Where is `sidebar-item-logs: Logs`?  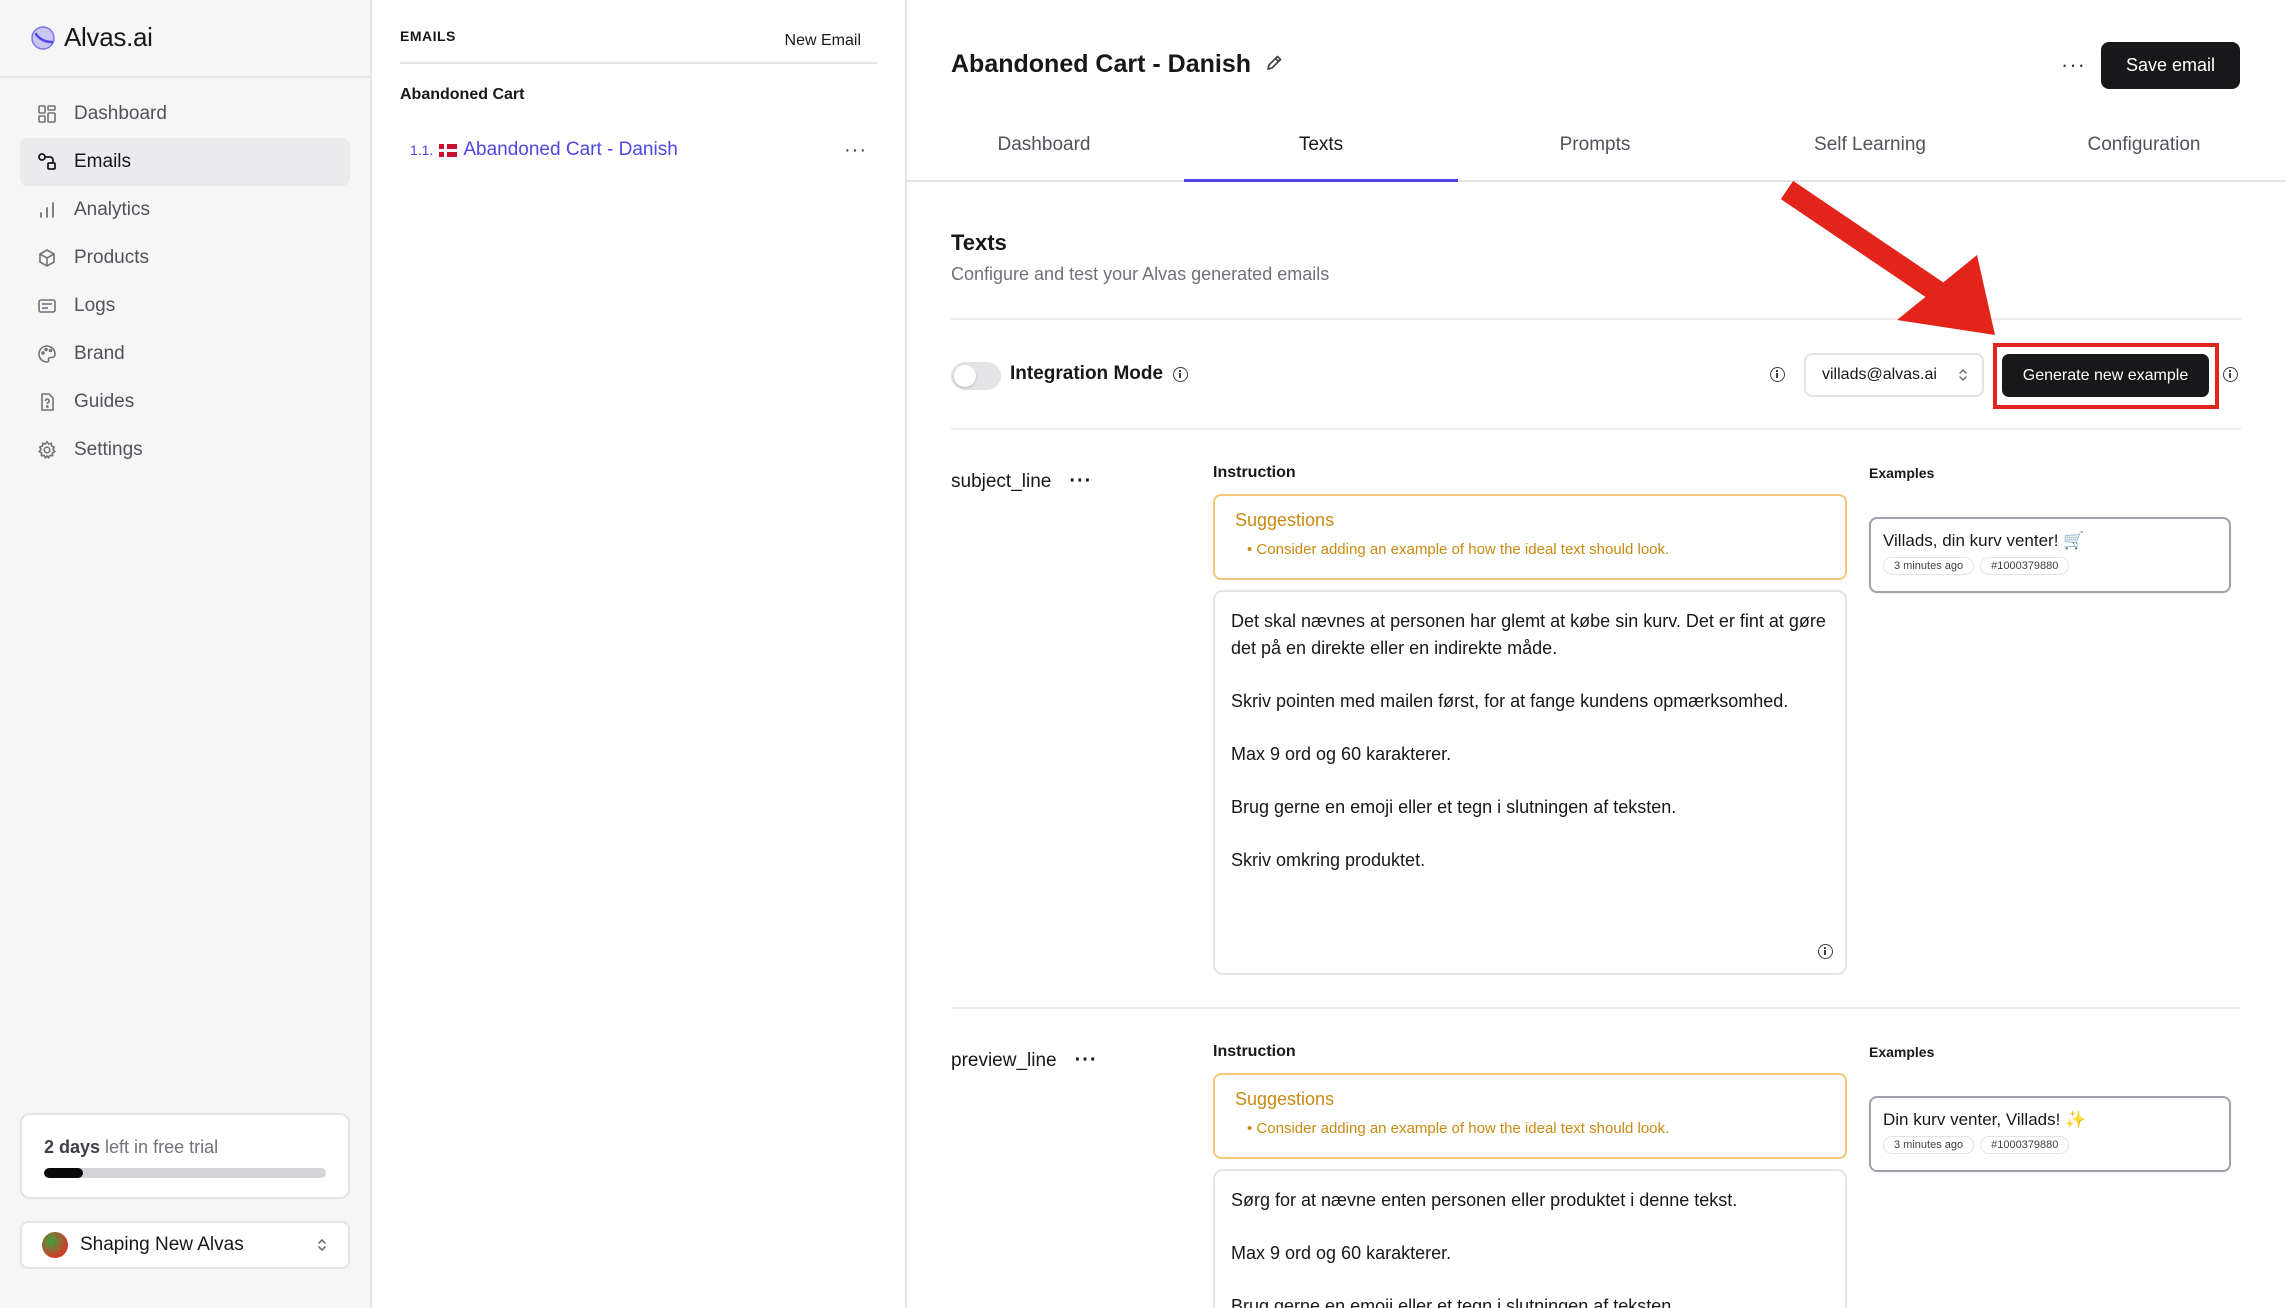 sidebar-item-logs: Logs is located at coordinates (185, 306).